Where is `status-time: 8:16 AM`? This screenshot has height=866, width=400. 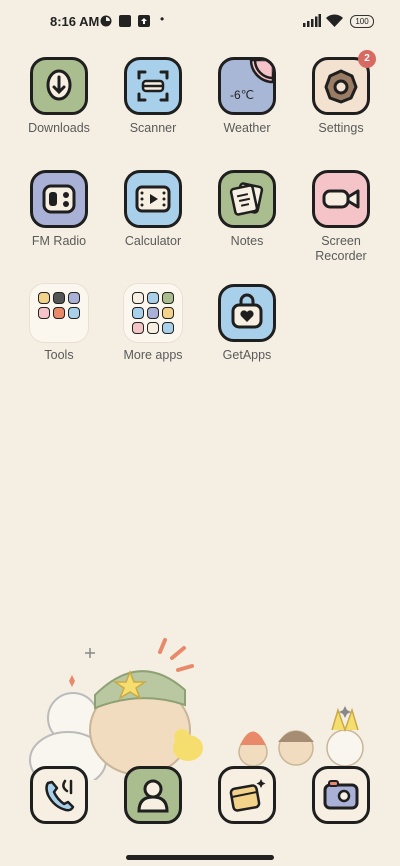
status-time: 8:16 AM is located at coordinates (75, 21).